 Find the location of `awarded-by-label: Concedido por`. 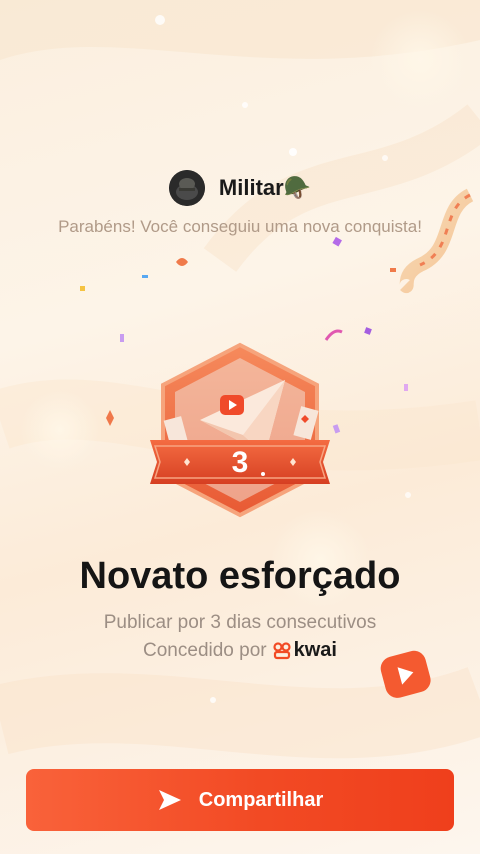

awarded-by-label: Concedido por is located at coordinates (205, 650).